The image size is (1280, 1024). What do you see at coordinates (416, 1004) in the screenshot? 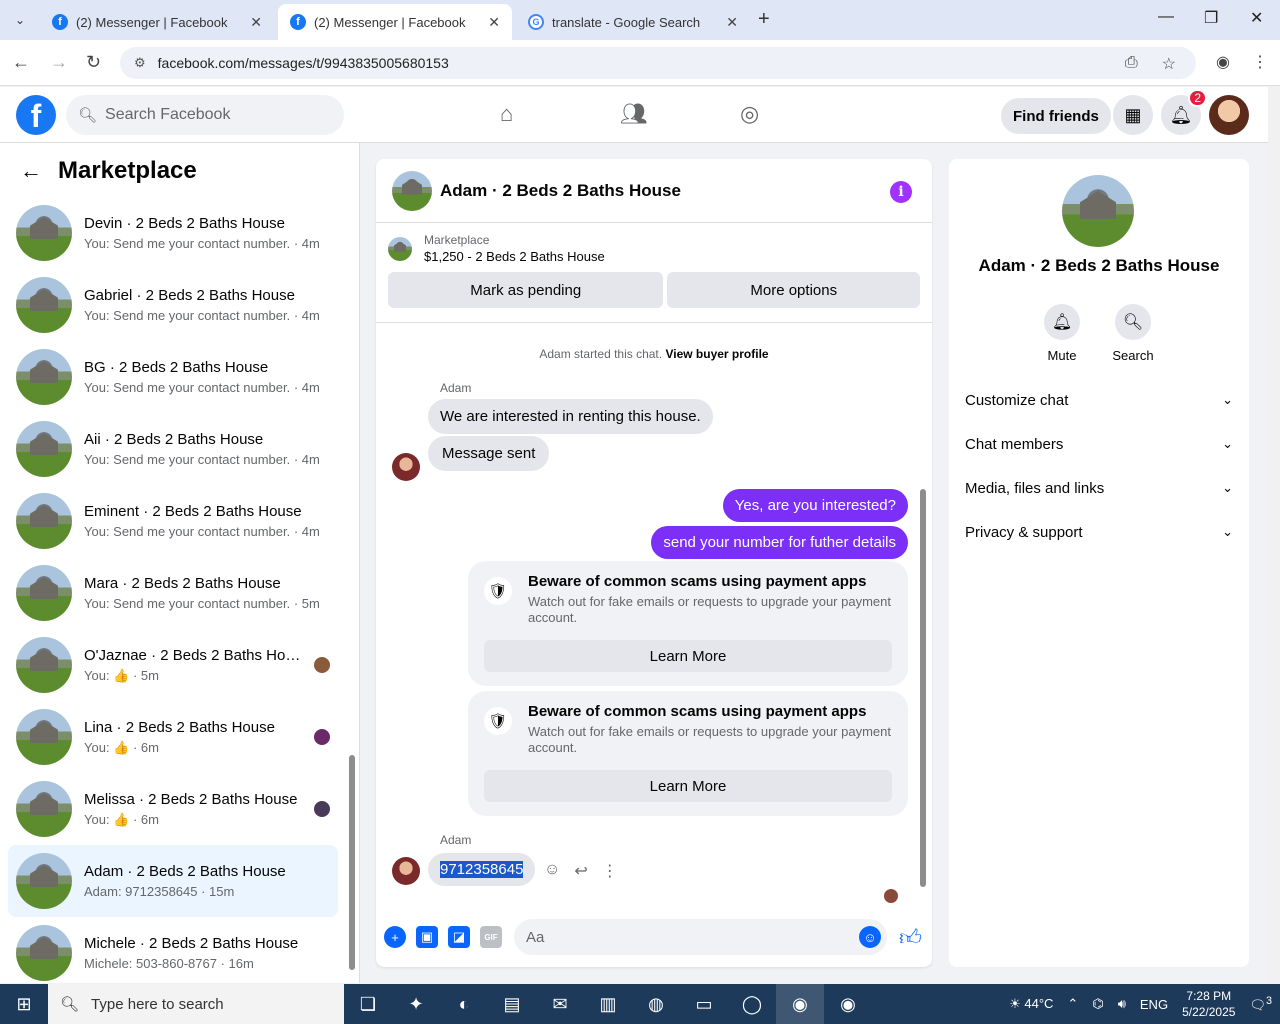
I see `copilot-icon: ✦` at bounding box center [416, 1004].